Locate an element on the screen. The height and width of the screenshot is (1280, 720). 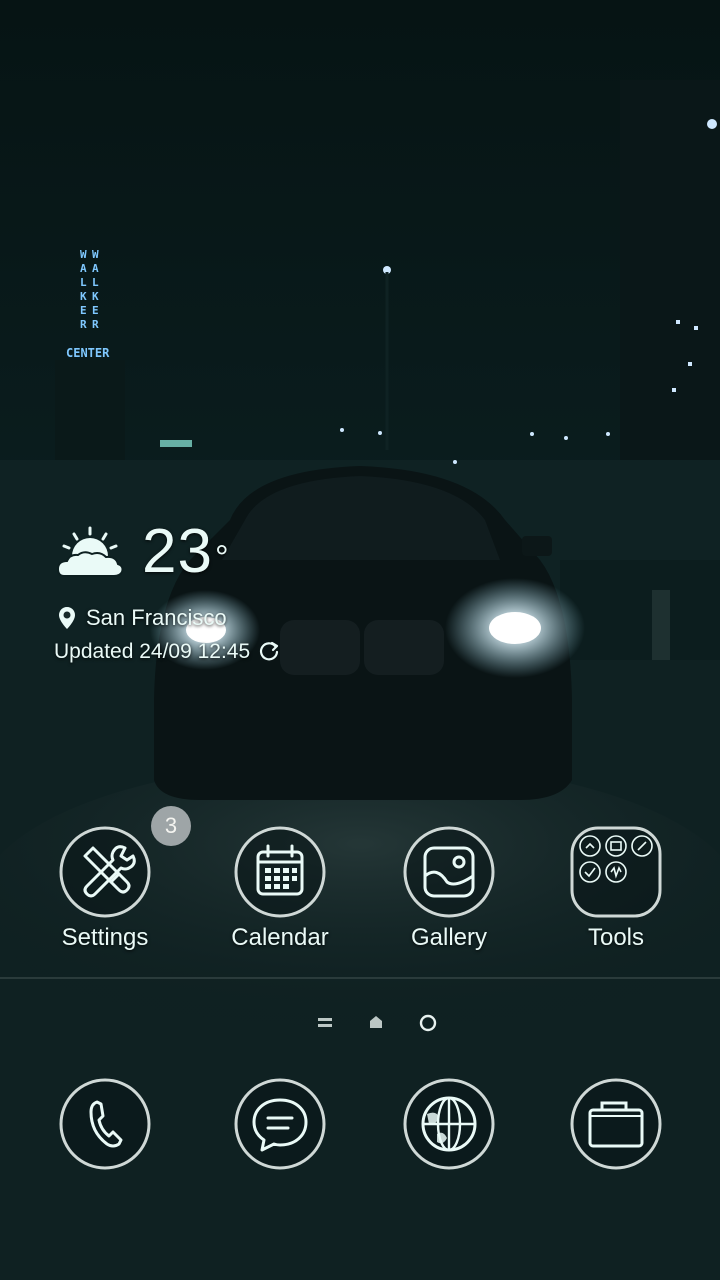
dock-messages is located at coordinates (280, 1124).